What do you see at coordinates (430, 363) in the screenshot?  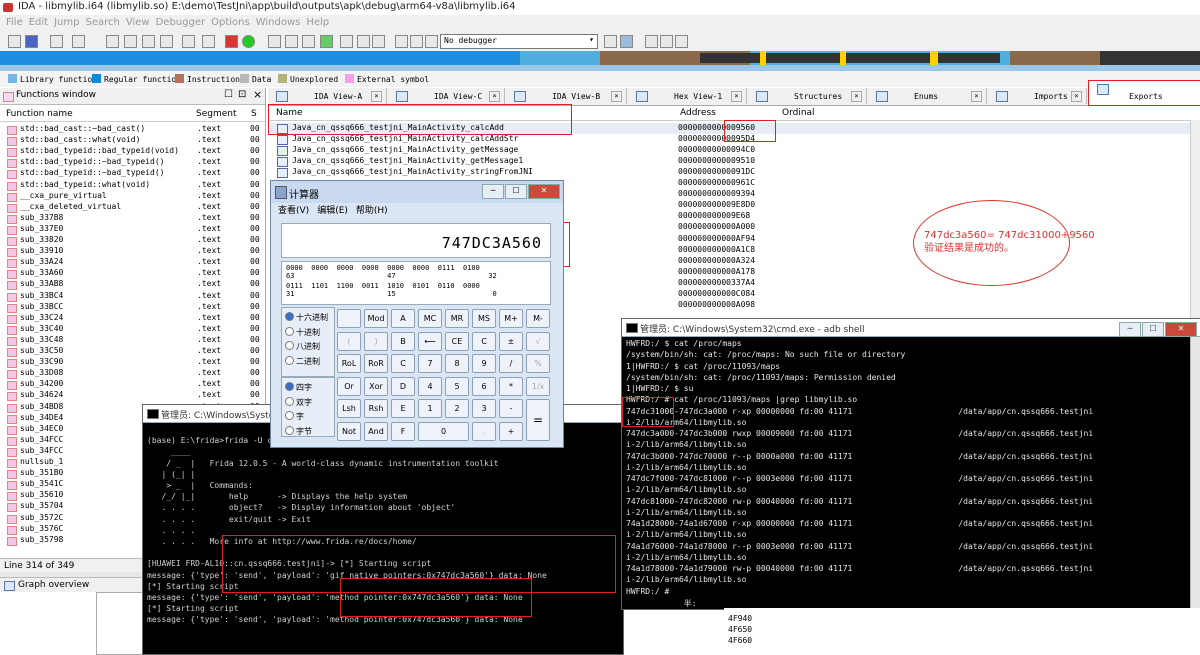 I see `calc-button: 7` at bounding box center [430, 363].